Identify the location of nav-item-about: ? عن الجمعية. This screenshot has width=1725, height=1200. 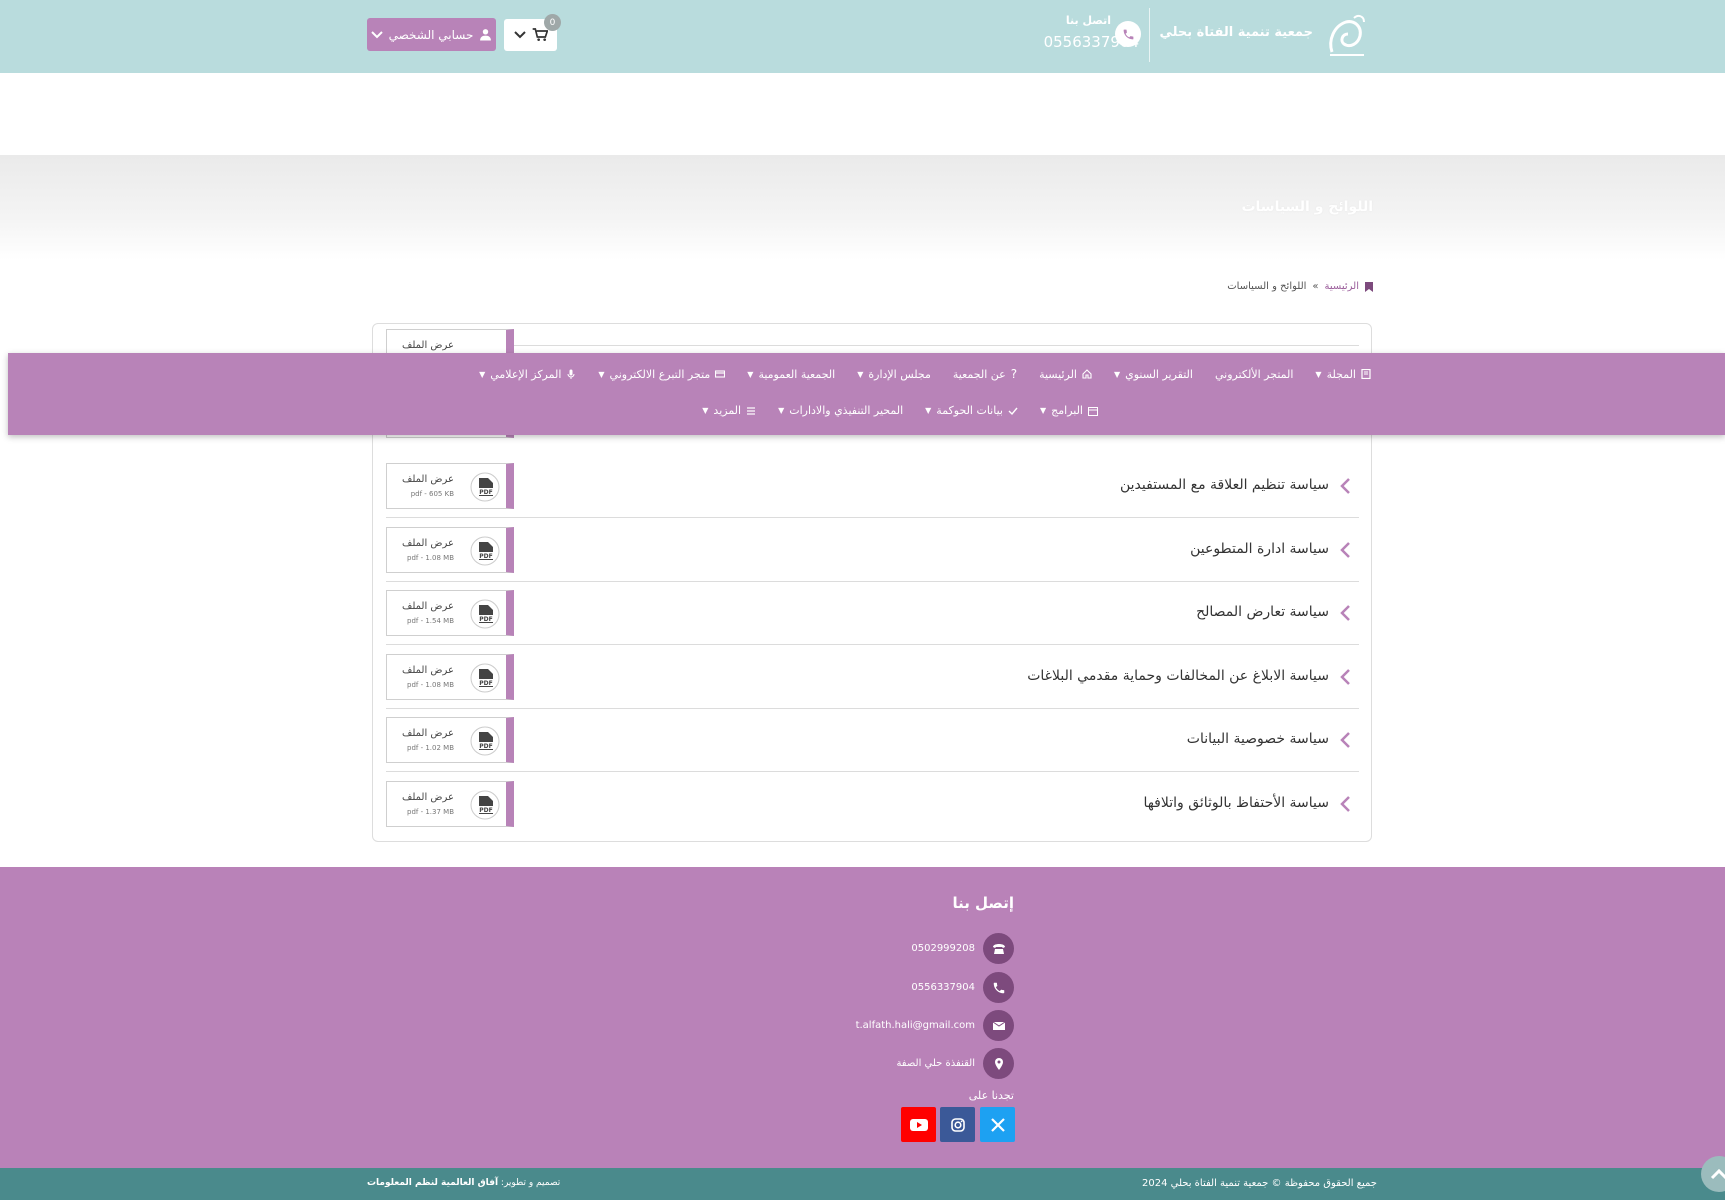
(985, 374).